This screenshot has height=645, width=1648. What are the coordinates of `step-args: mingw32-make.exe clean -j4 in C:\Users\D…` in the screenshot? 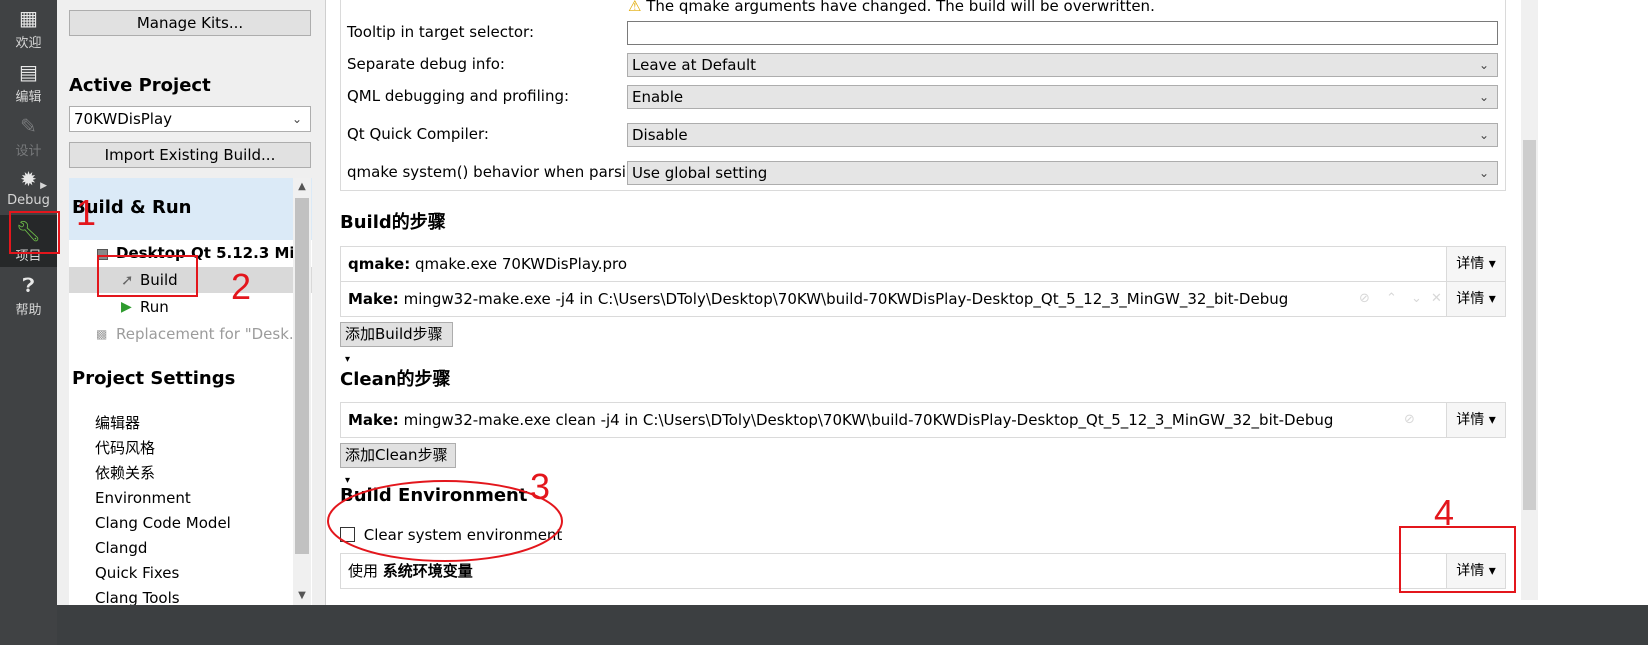 It's located at (868, 420).